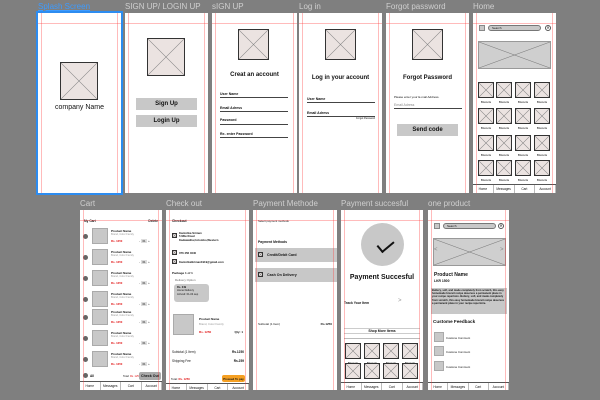 The height and width of the screenshot is (400, 600). I want to click on frame-label-signup-login: SIGN UP/ LOGIN UP, so click(163, 6).